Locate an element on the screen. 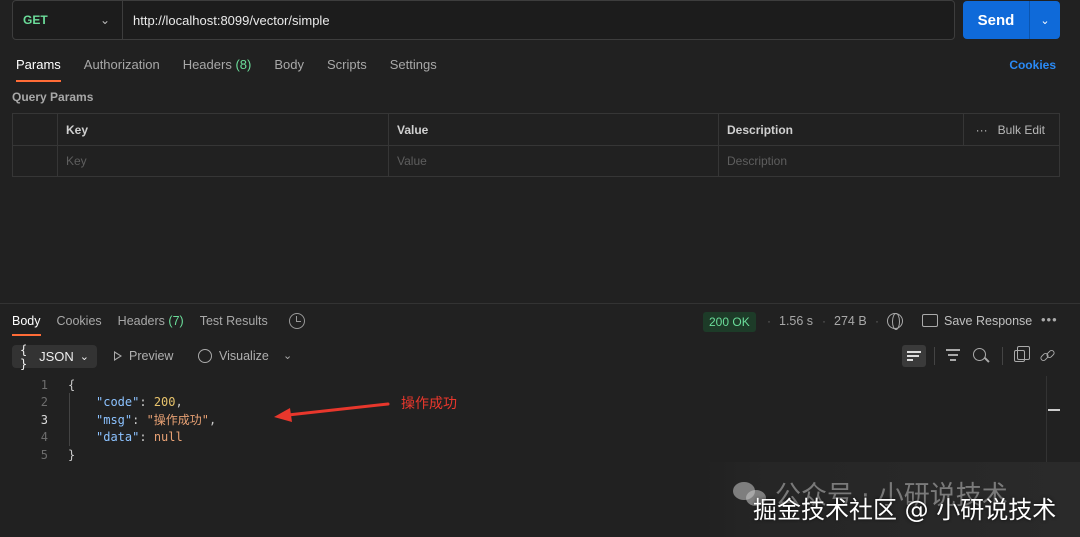 This screenshot has width=1080, height=537. braces-icon: { } is located at coordinates (24, 356).